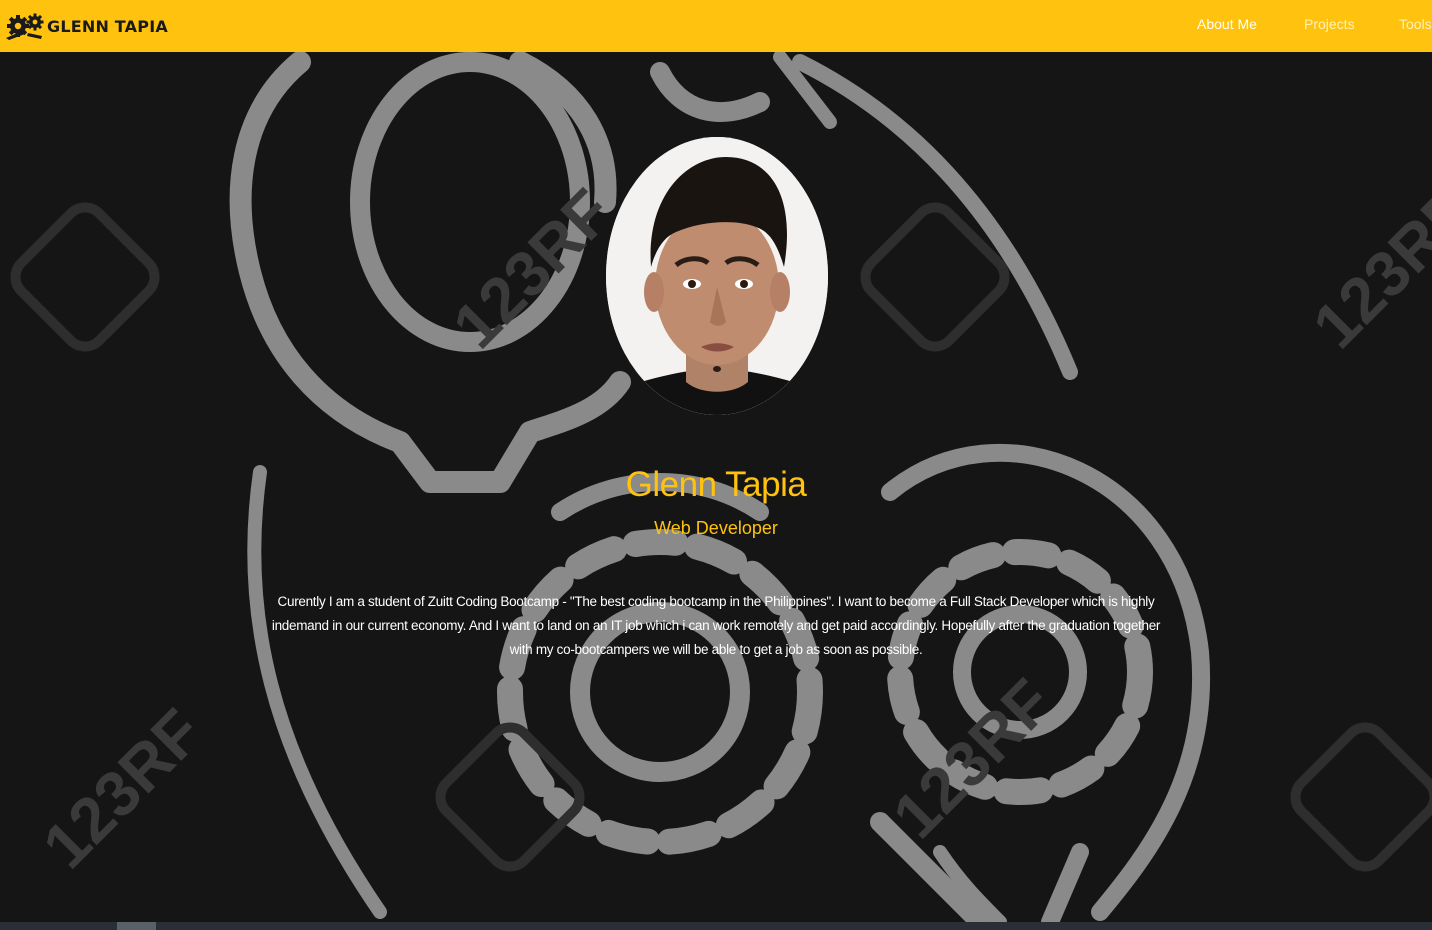  Describe the element at coordinates (716, 484) in the screenshot. I see `hero-name: Glenn Tapia` at that location.